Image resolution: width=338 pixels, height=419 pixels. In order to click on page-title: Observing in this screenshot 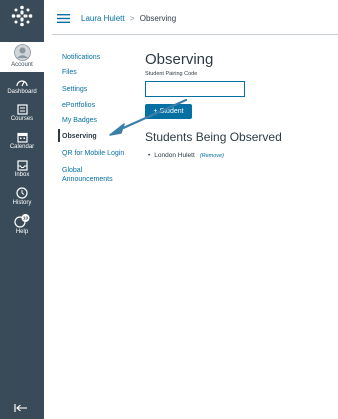, I will do `click(179, 59)`.